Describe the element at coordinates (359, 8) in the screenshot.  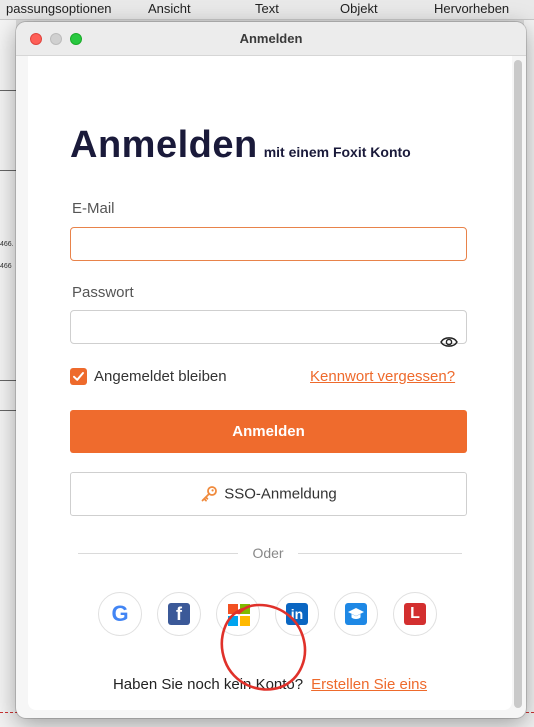
I see `bg-menu-item-objekt: Objekt` at that location.